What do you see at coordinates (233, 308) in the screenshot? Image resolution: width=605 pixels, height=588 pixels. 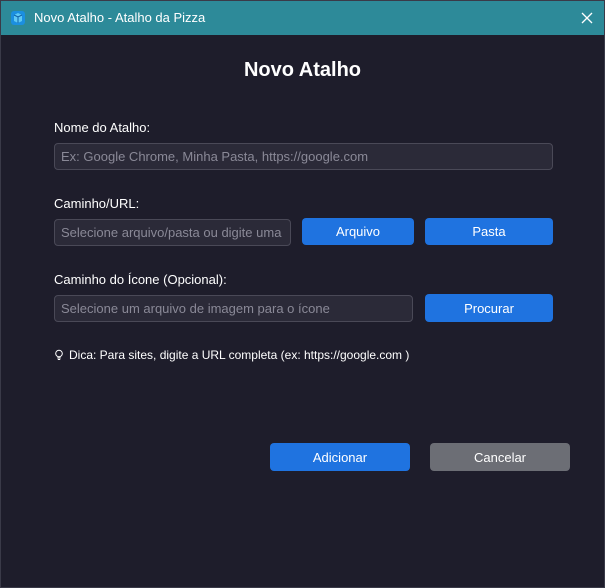 I see `icon-path-input` at bounding box center [233, 308].